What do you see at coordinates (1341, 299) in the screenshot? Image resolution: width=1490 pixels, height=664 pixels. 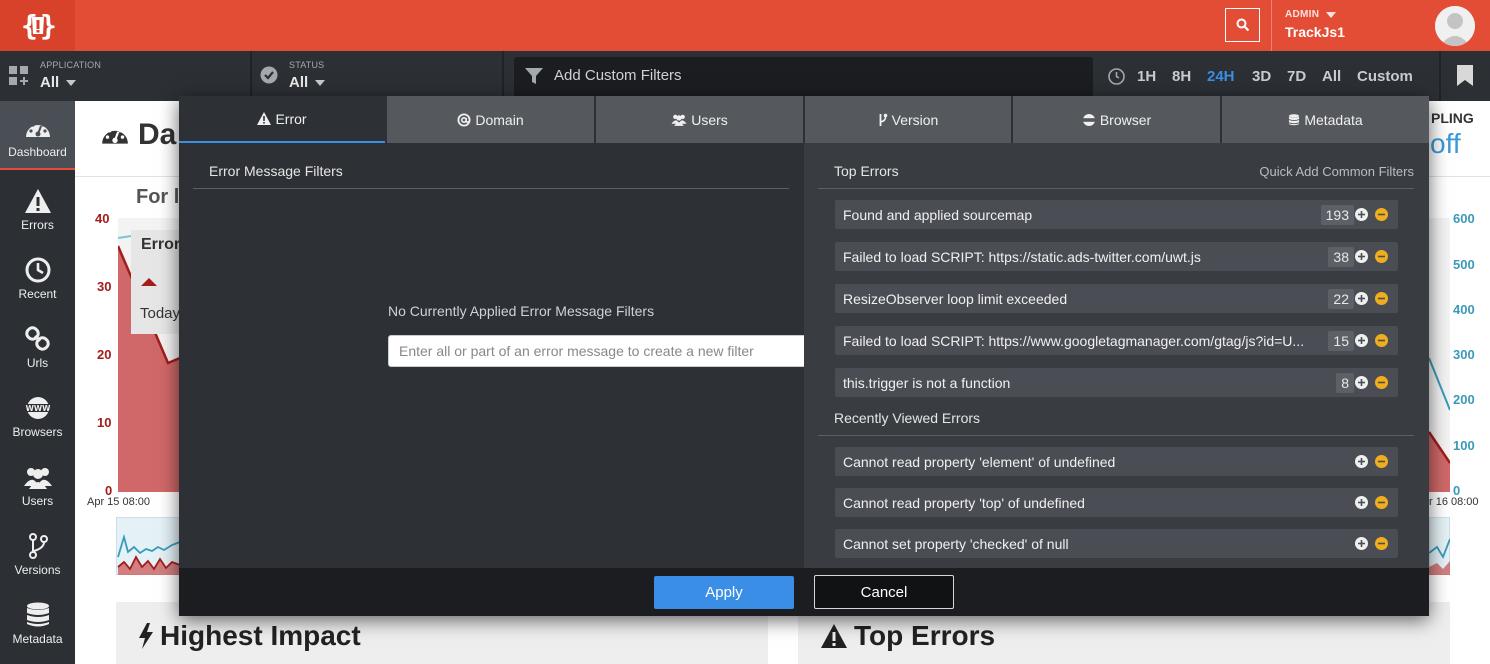 I see `error-count-badge: 22` at bounding box center [1341, 299].